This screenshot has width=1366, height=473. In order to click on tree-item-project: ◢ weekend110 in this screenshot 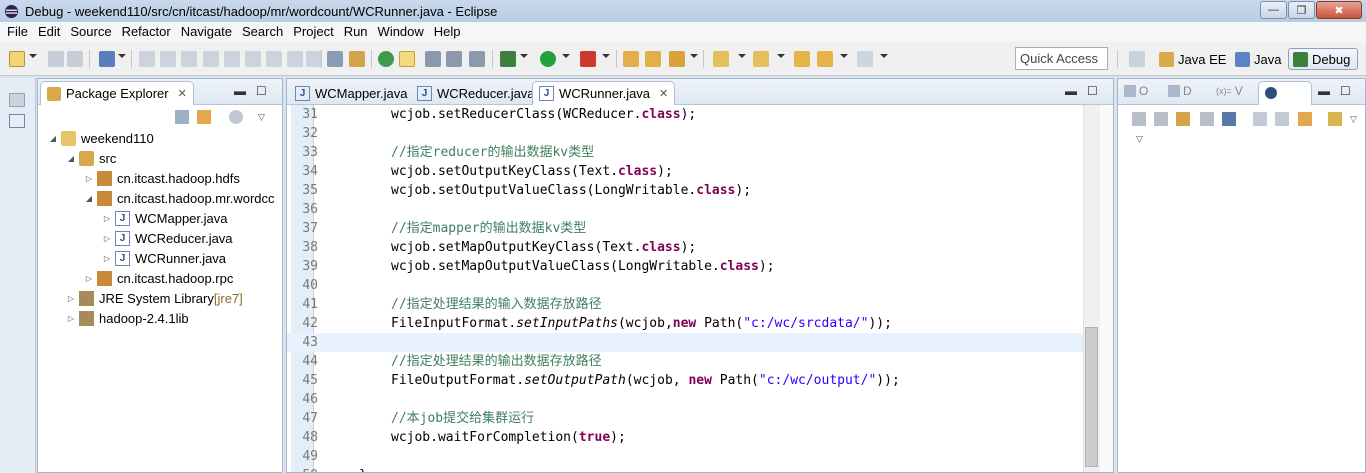, I will do `click(101, 138)`.